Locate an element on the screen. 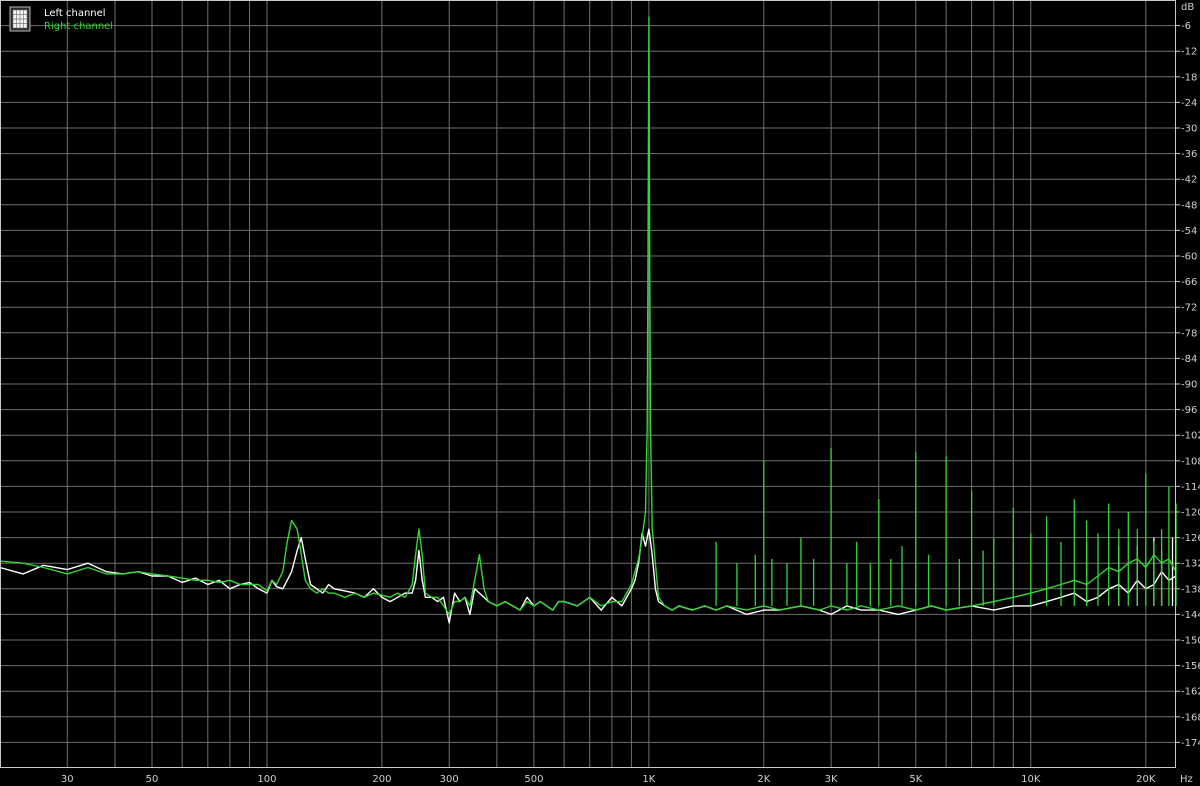 The width and height of the screenshot is (1200, 786). x-tick-label: 10K is located at coordinates (1031, 779).